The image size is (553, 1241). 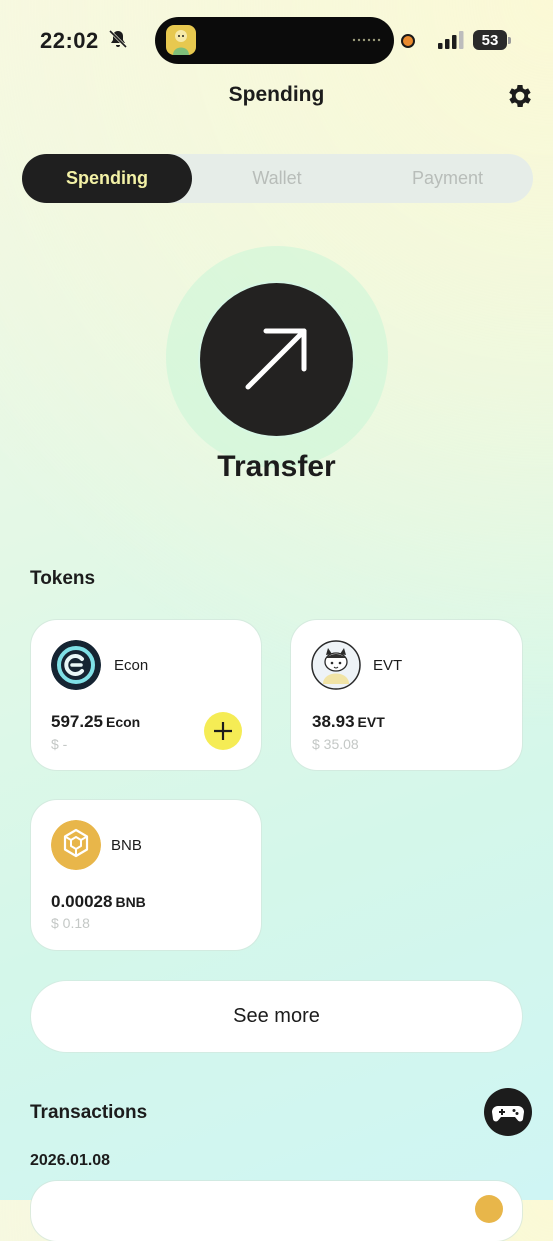 I want to click on tab-spending: Spending, so click(x=107, y=178).